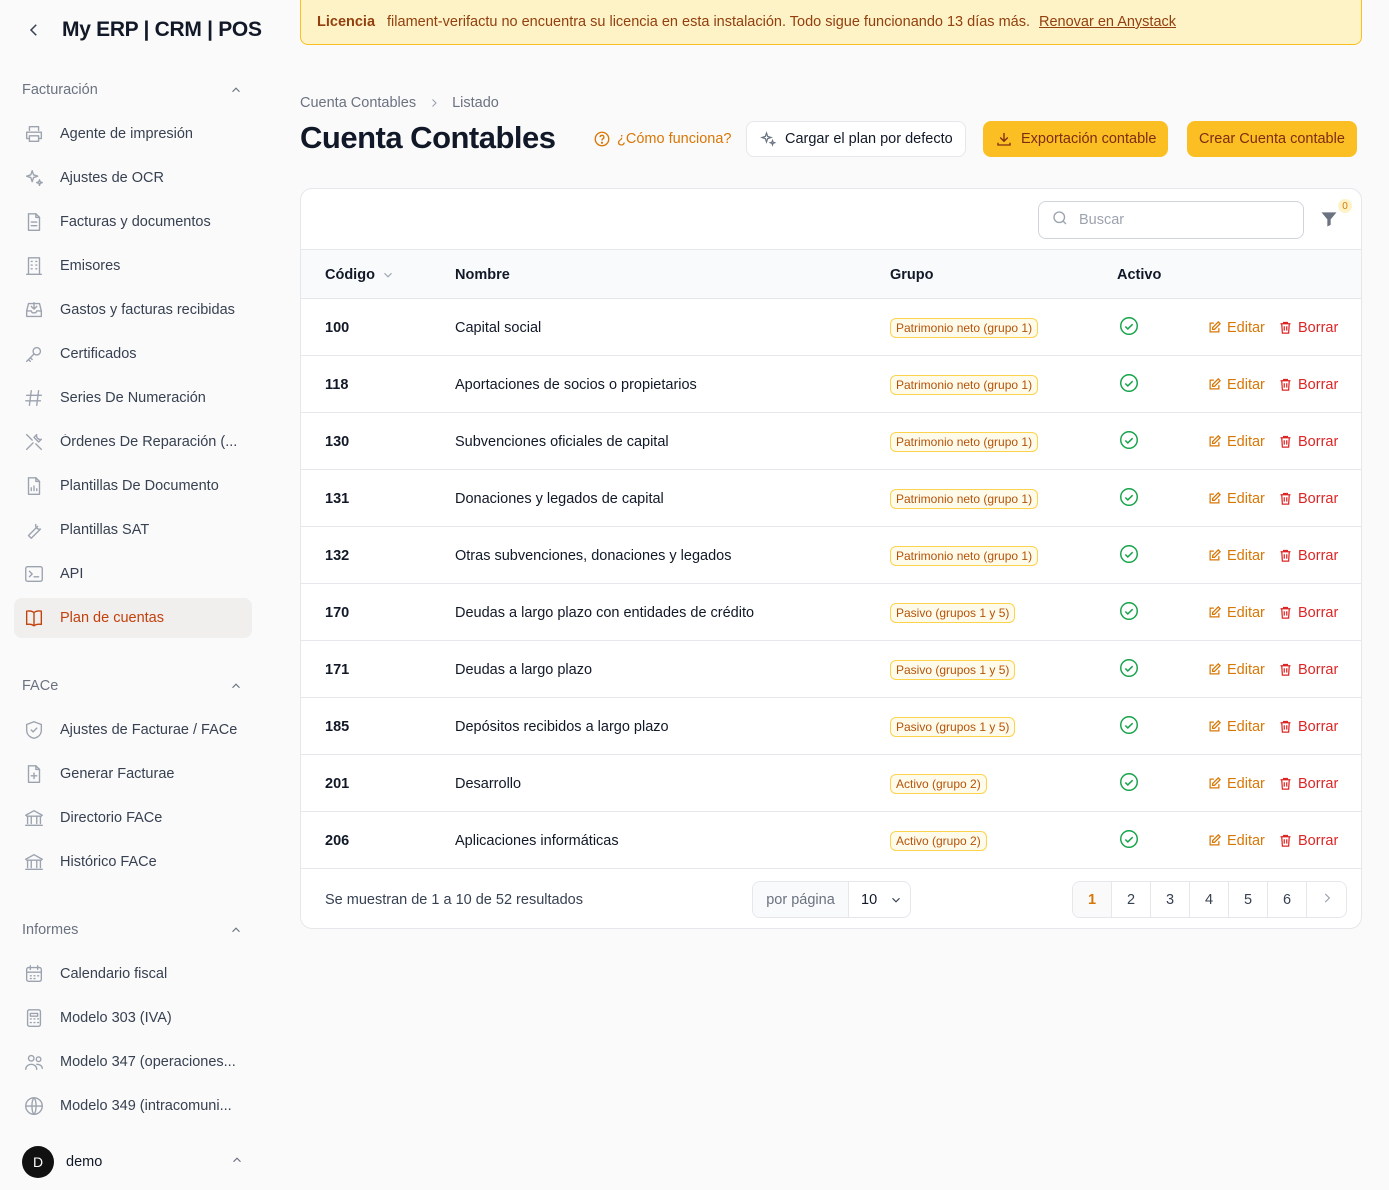 The height and width of the screenshot is (1190, 1389). What do you see at coordinates (358, 103) in the screenshot?
I see `breadcrumb-item: Cuenta Contables` at bounding box center [358, 103].